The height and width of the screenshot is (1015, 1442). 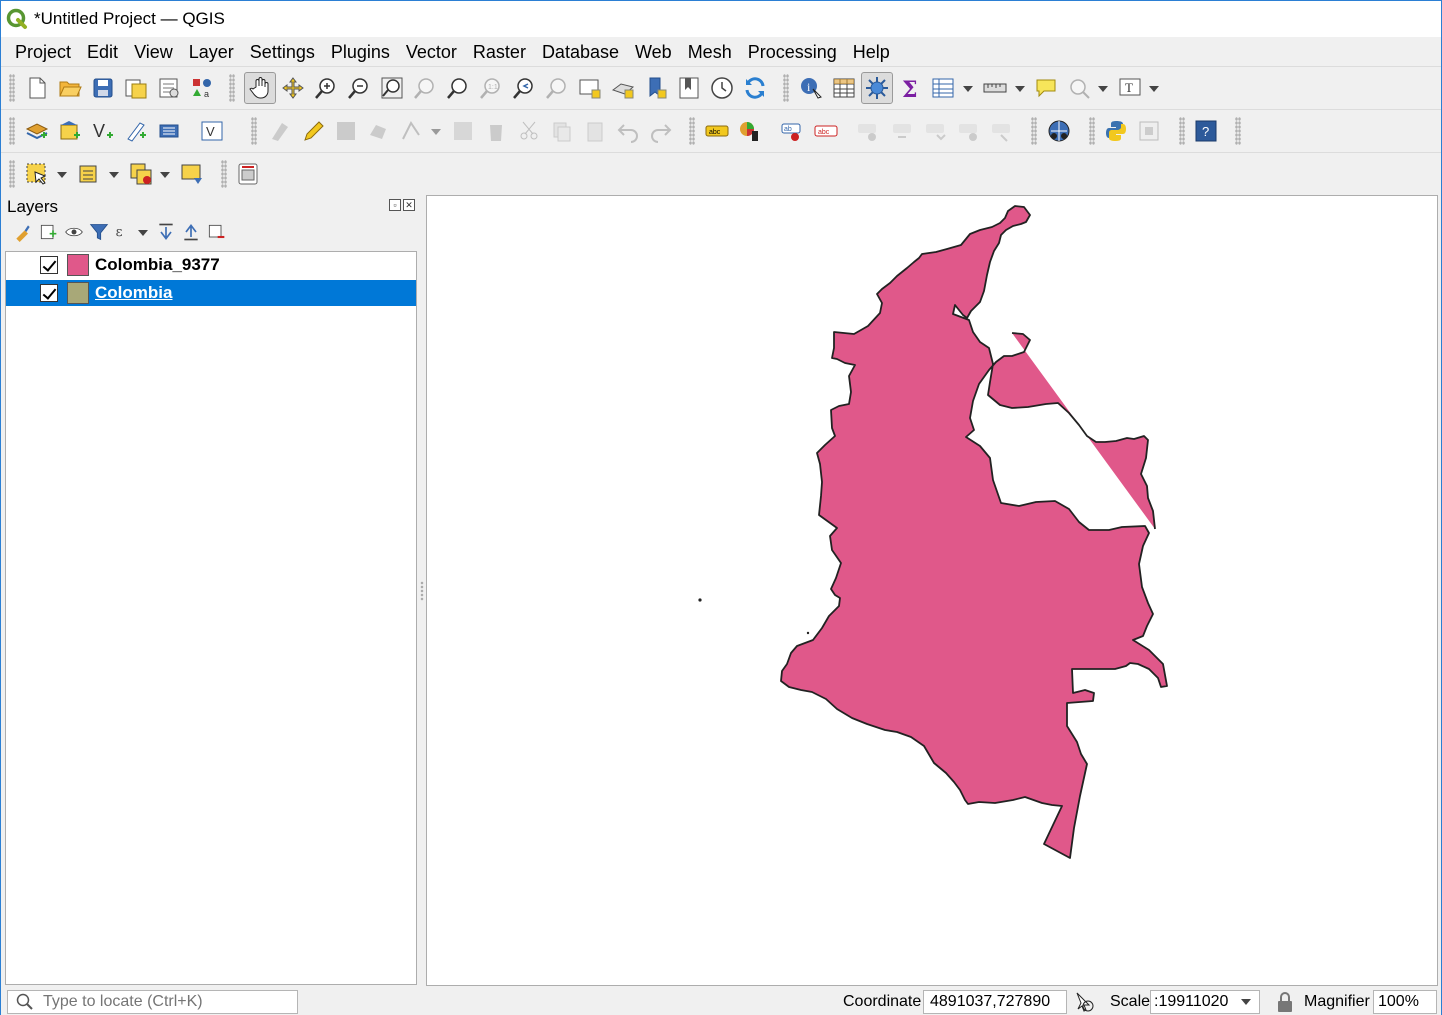 I want to click on menu-settings: Settings, so click(x=282, y=52).